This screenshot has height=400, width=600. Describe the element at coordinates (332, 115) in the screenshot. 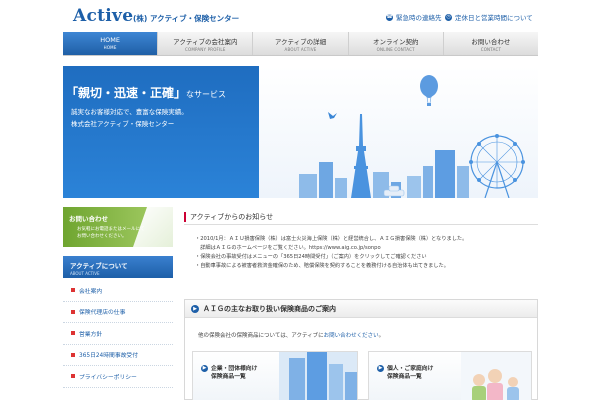

I see `bird-icon` at that location.